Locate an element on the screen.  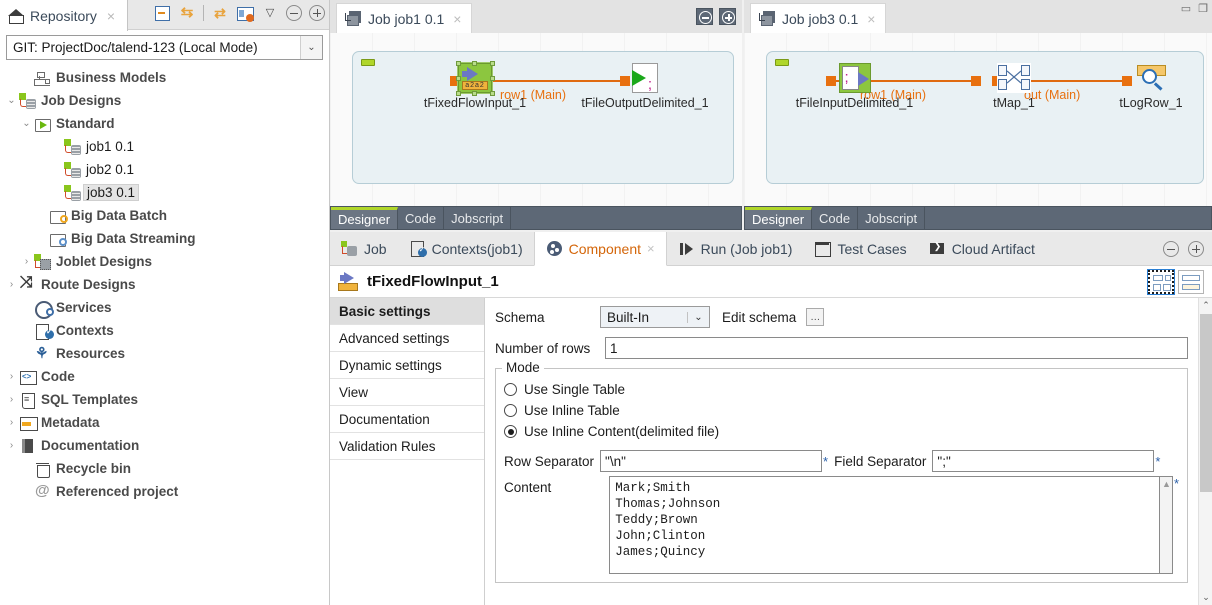
node-tmap: tMap_1 is located at coordinates (1014, 86).